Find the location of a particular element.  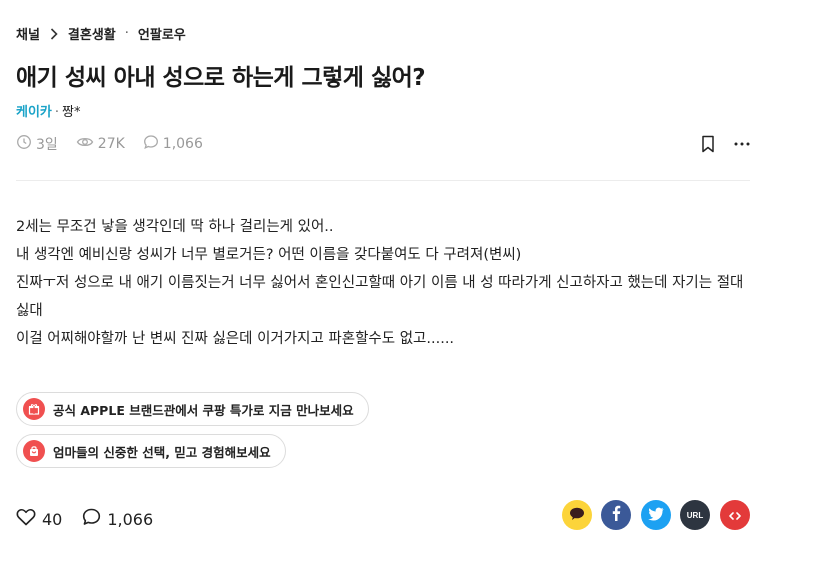

breadcrumb: 채널 결혼생활 · 언팔로우 is located at coordinates (101, 33).